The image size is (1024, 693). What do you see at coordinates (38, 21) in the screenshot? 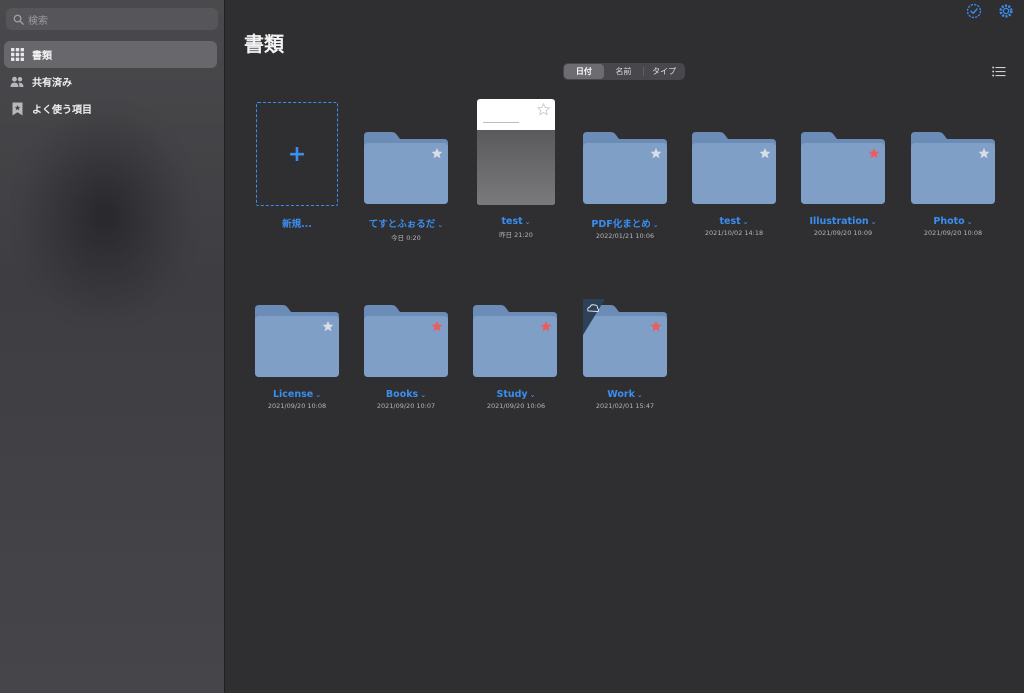
I see `search-placeholder: 検索` at bounding box center [38, 21].